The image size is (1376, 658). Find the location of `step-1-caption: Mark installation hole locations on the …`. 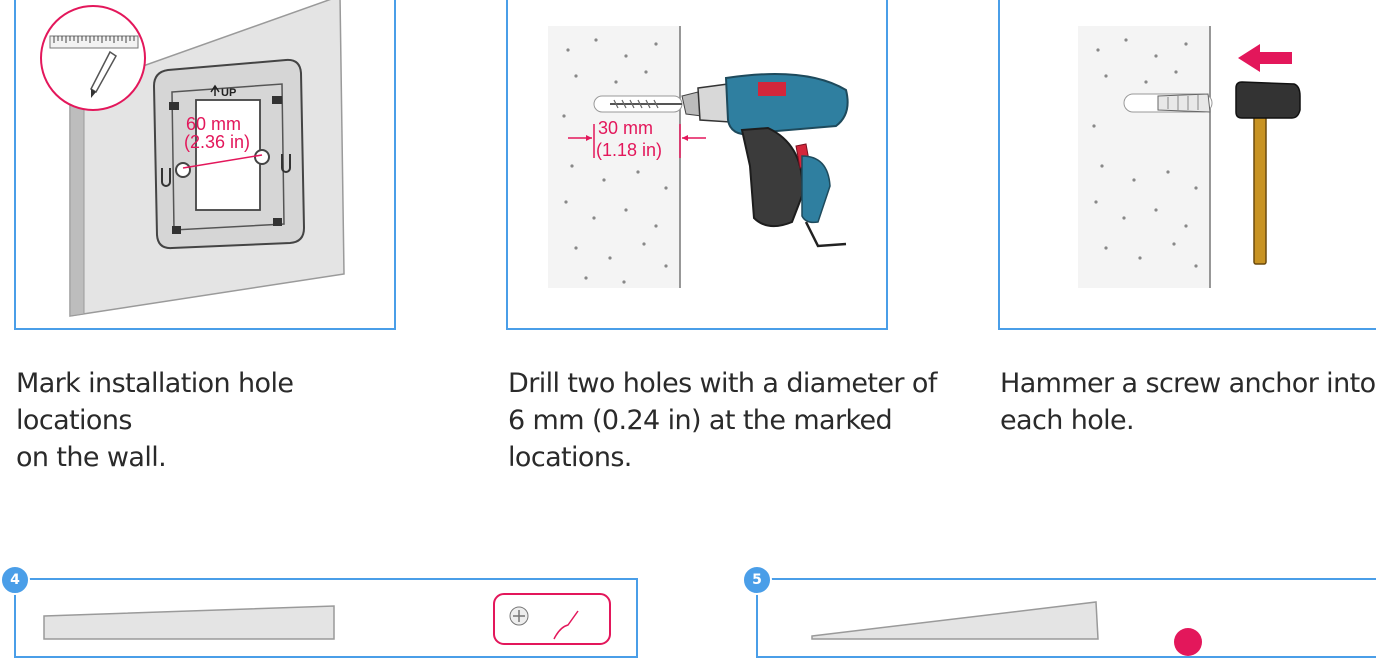

step-1-caption: Mark installation hole locations on the … is located at coordinates (155, 420).